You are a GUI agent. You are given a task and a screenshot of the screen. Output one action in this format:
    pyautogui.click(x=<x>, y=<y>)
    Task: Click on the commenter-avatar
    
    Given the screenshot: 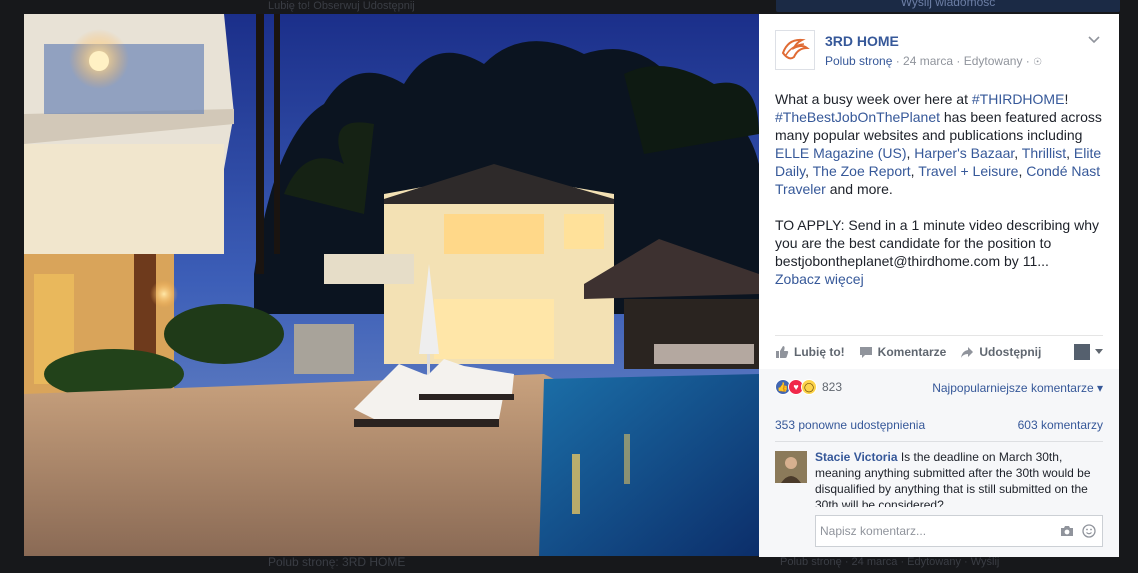 What is the action you would take?
    pyautogui.click(x=791, y=467)
    